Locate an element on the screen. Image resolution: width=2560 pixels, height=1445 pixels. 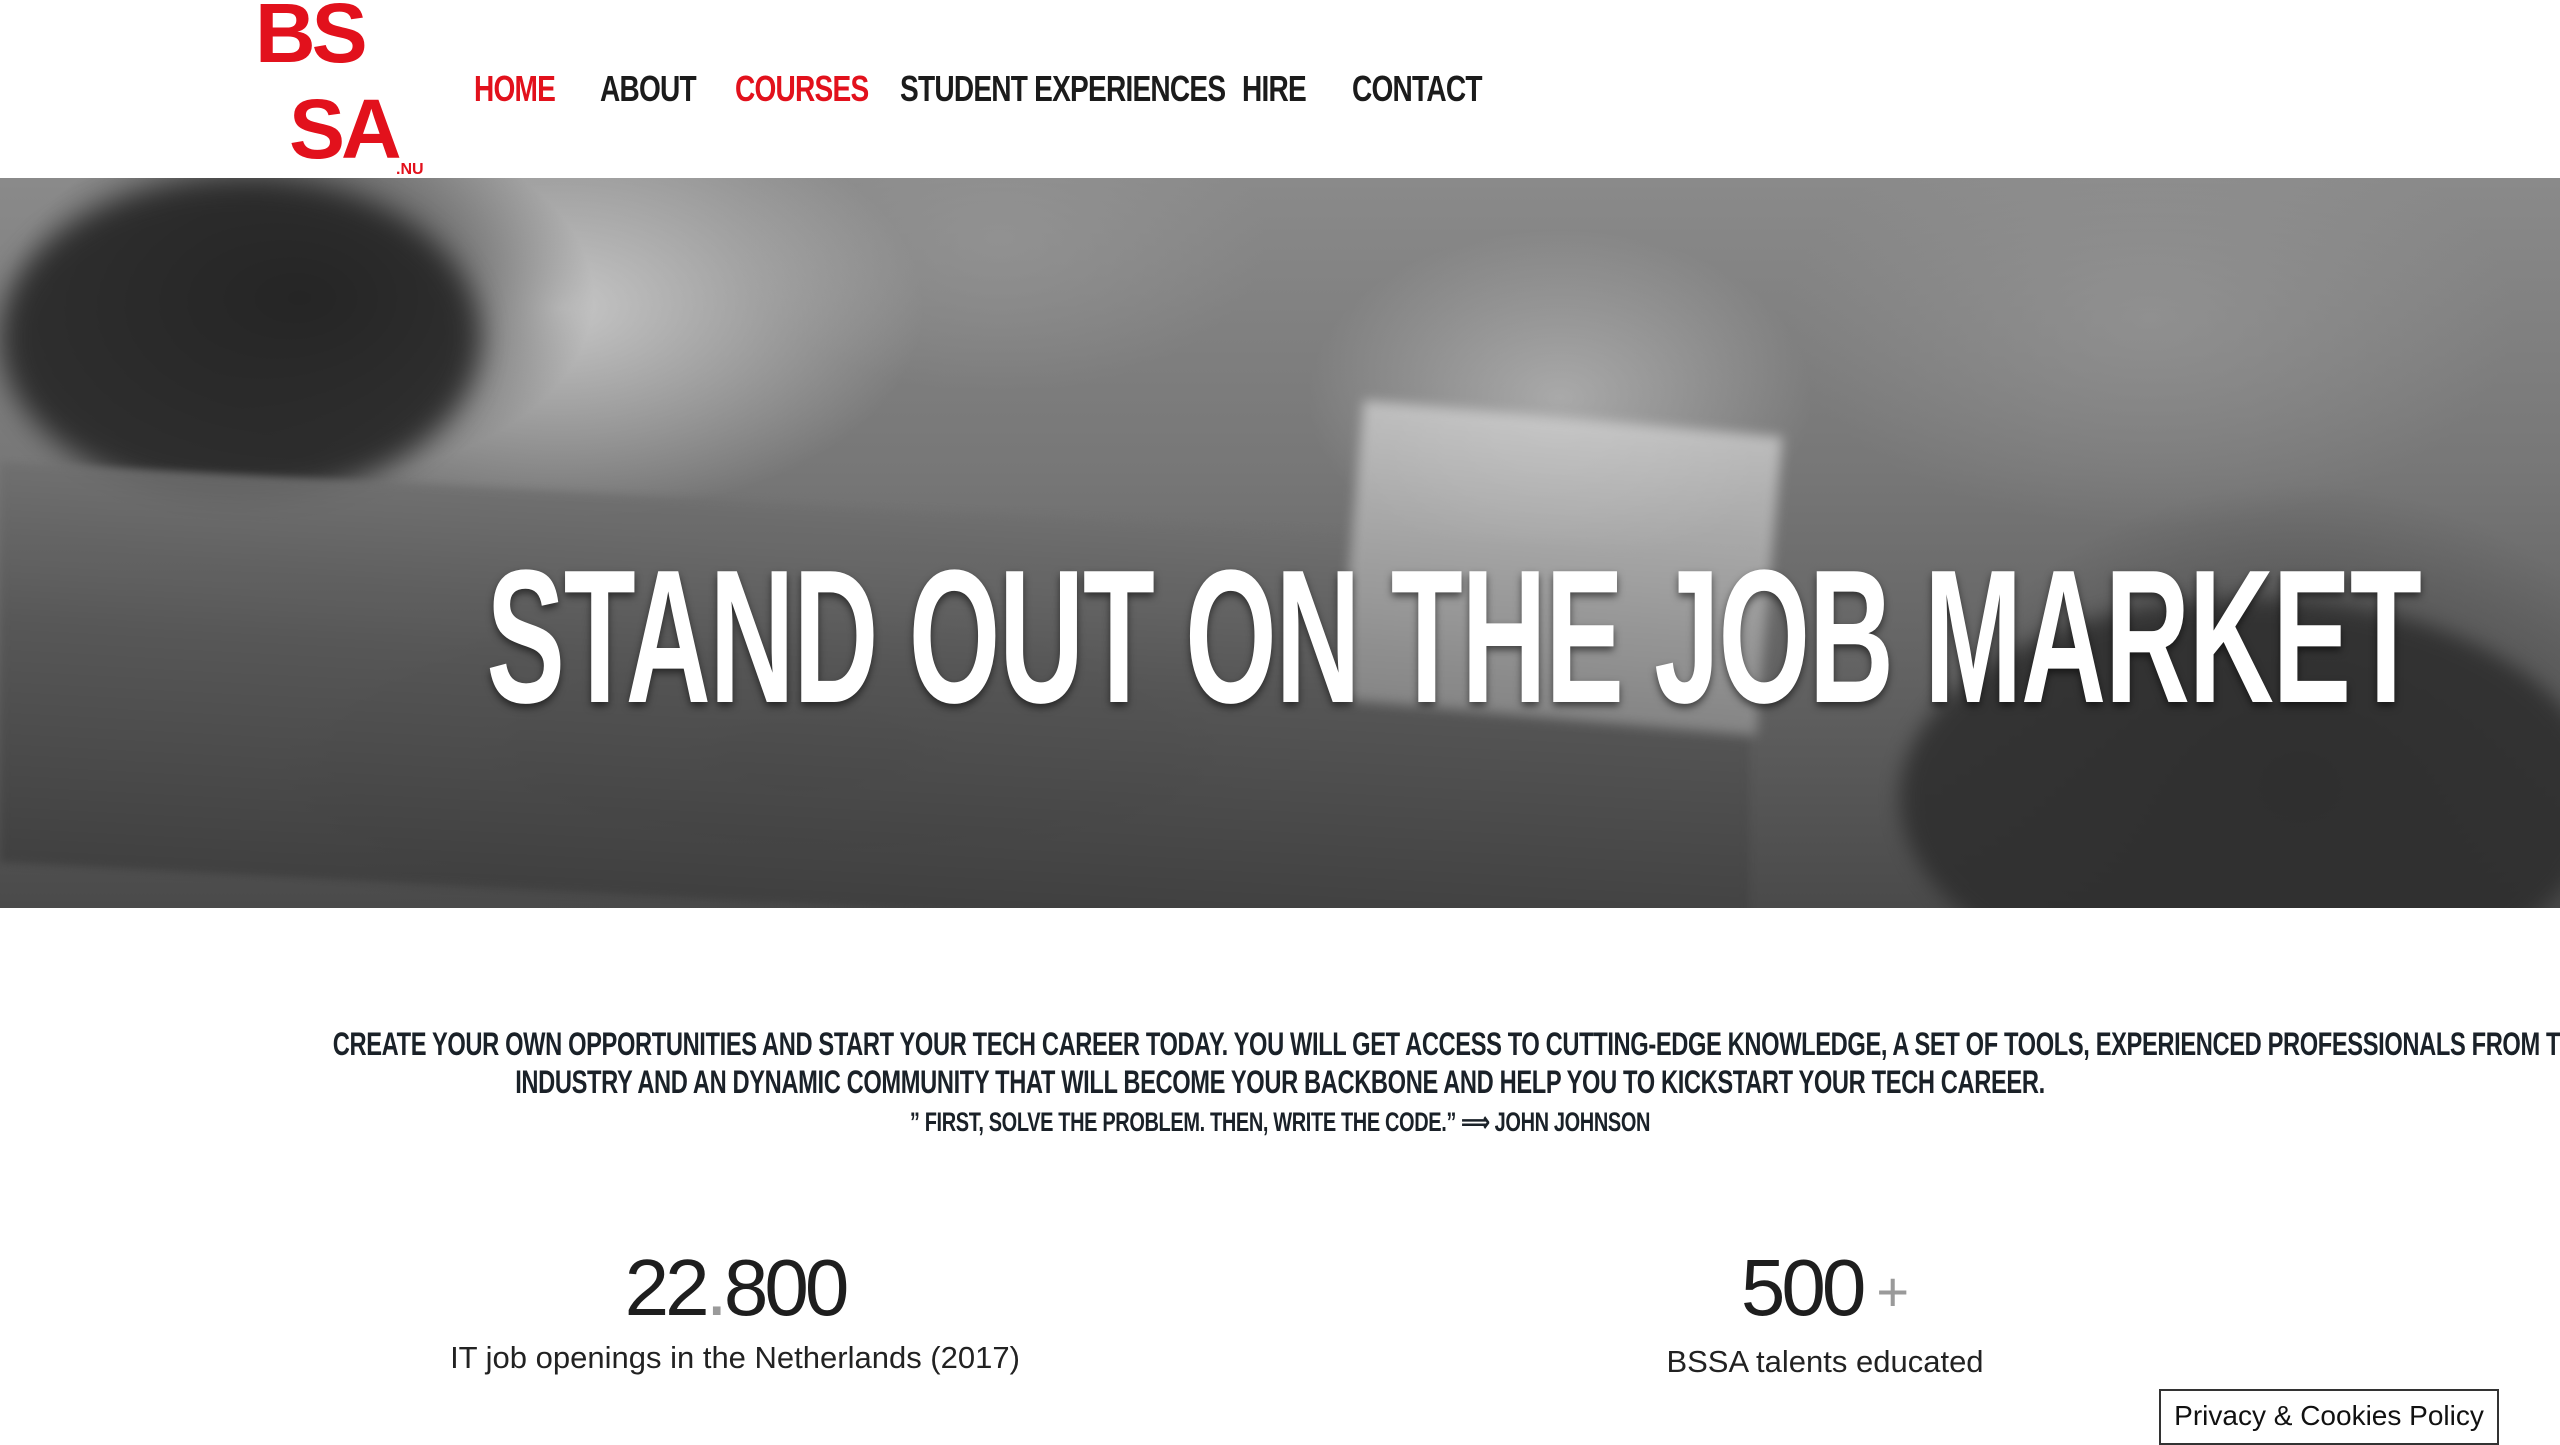
stat-number: 22.800 is located at coordinates (735, 1288).